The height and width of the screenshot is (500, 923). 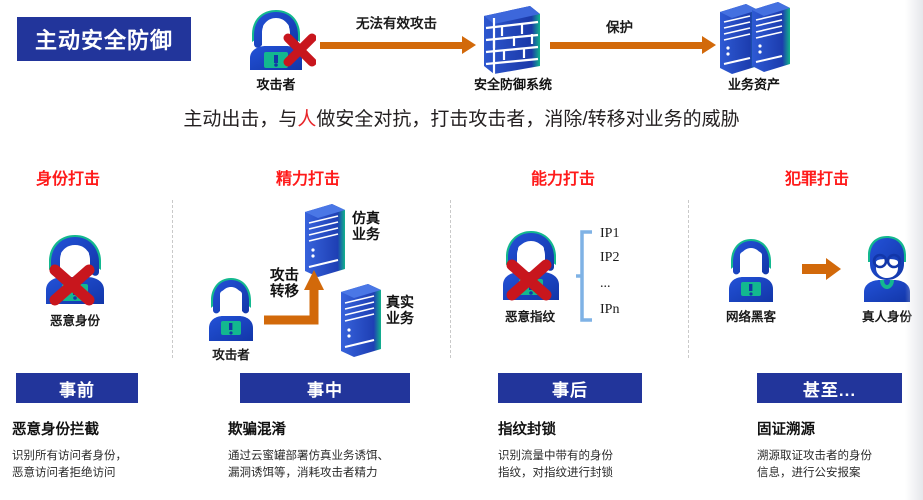 I want to click on title-badge-label: 主动安全防御, so click(x=103, y=40).